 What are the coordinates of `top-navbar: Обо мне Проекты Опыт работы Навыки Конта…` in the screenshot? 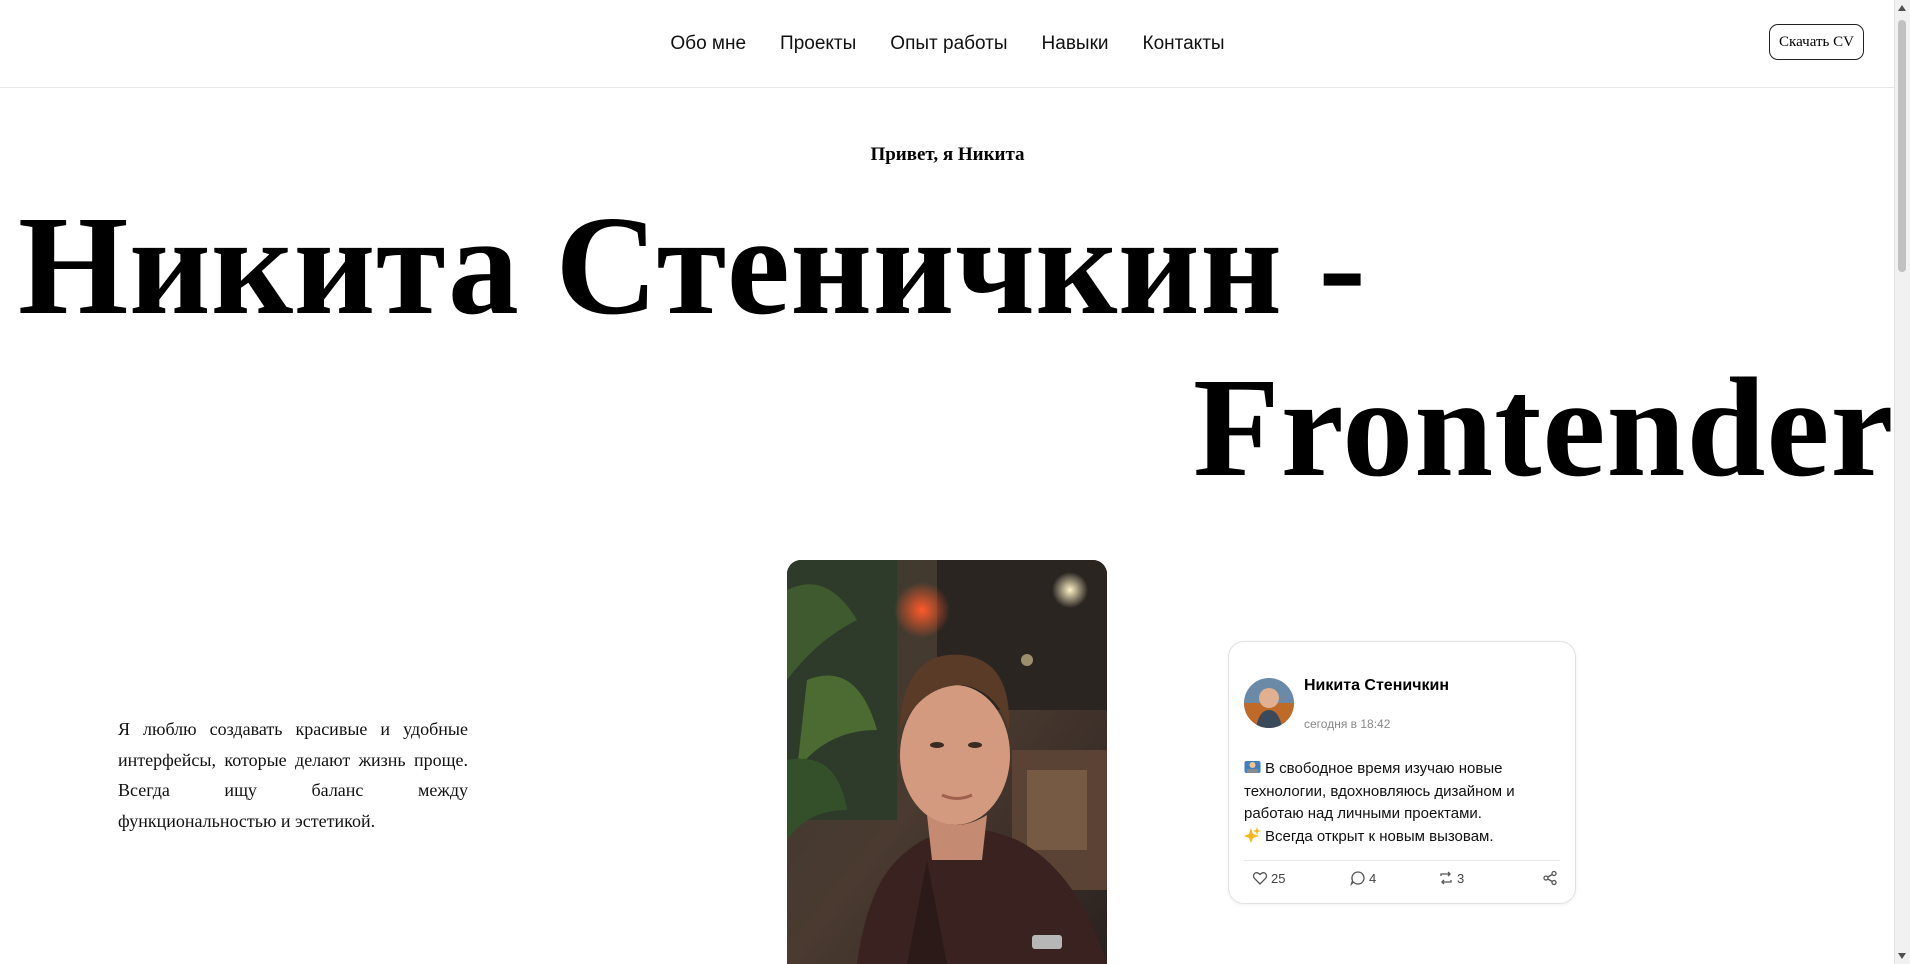 It's located at (947, 44).